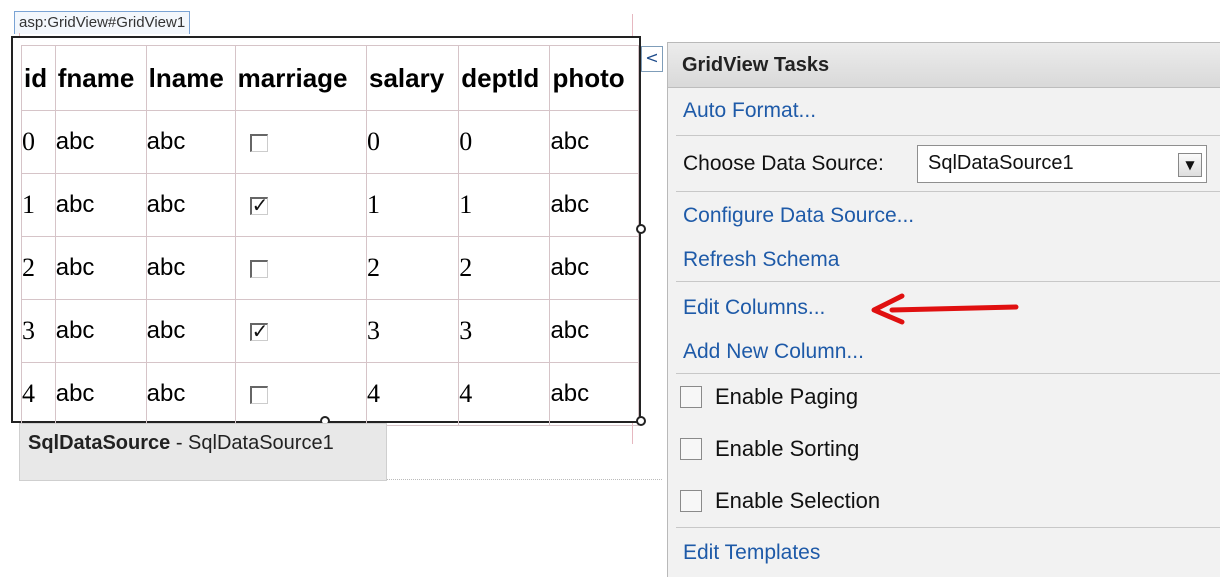  What do you see at coordinates (944, 65) in the screenshot?
I see `panel-title: GridView Tasks` at bounding box center [944, 65].